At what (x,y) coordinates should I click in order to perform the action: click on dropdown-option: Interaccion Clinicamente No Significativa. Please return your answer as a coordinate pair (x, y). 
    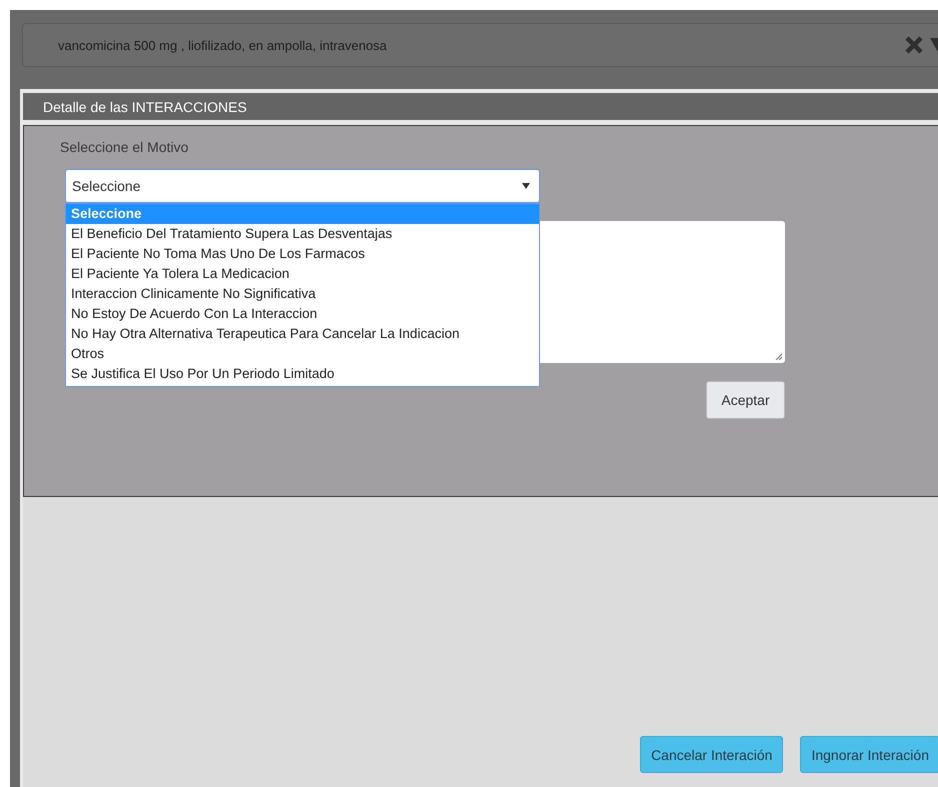
    Looking at the image, I should click on (302, 294).